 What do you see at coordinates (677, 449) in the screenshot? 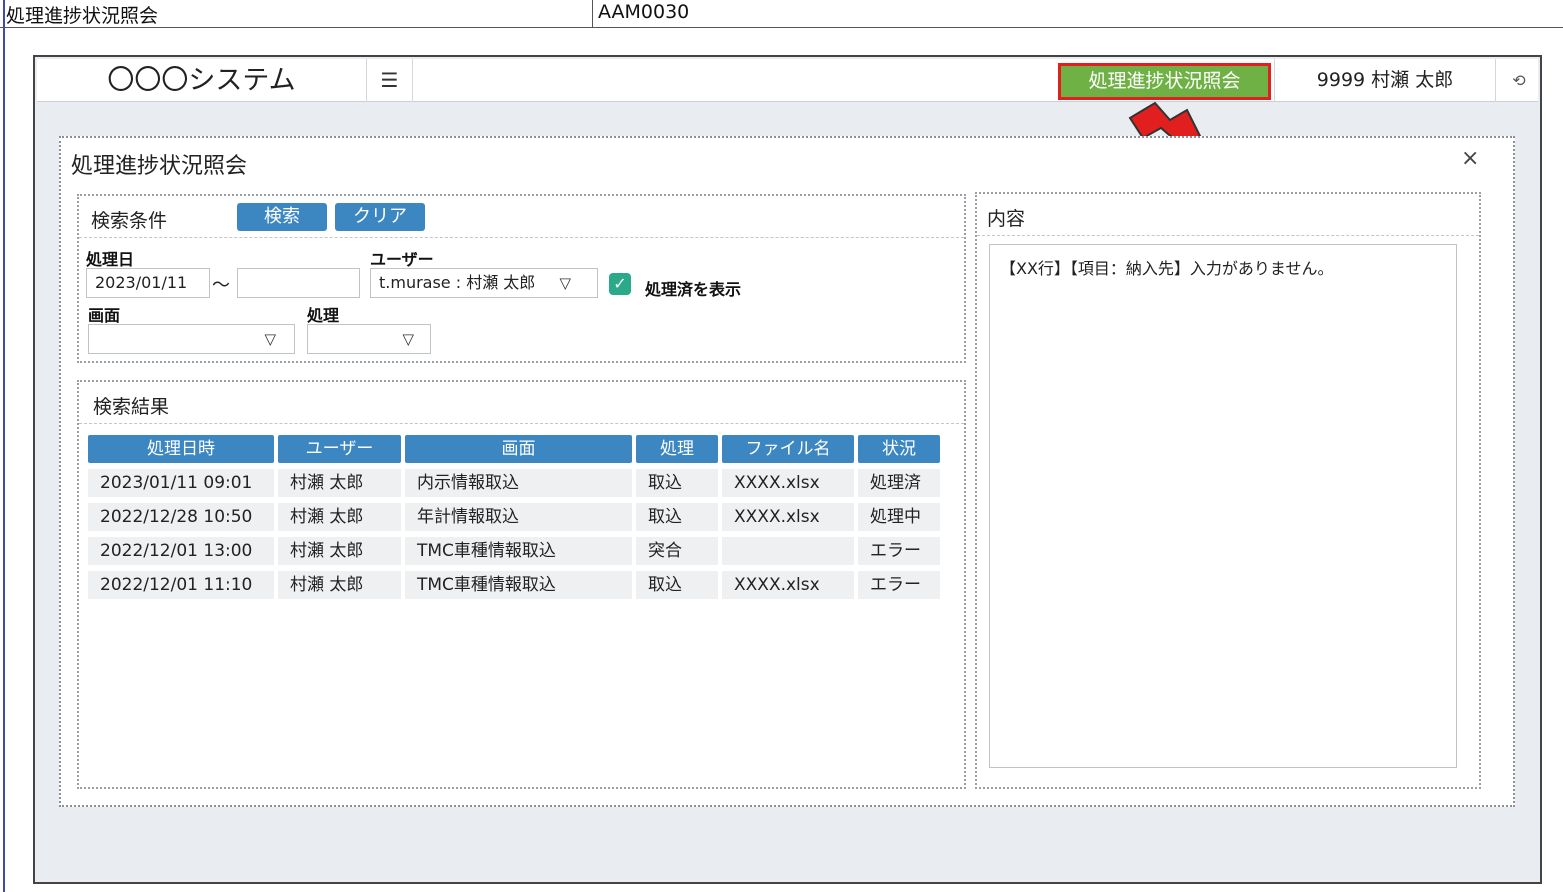
I see `column-header-process: 処理` at bounding box center [677, 449].